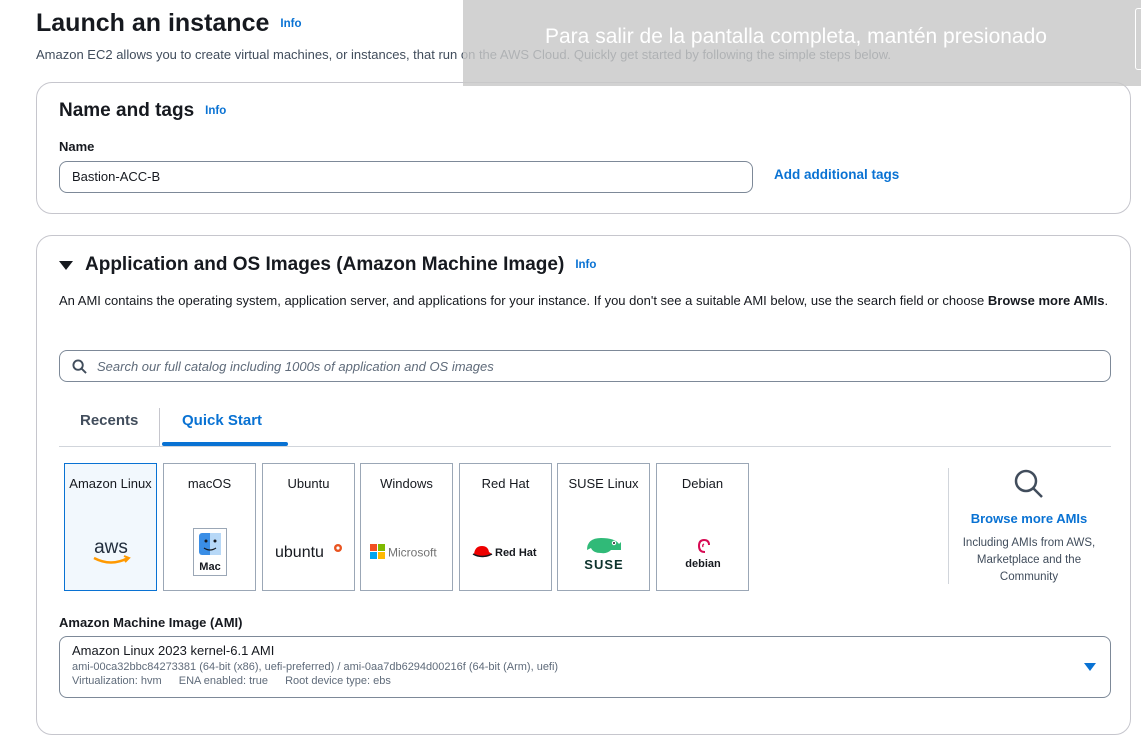 The image size is (1141, 735). I want to click on os-card-label: Red Hat, so click(505, 483).